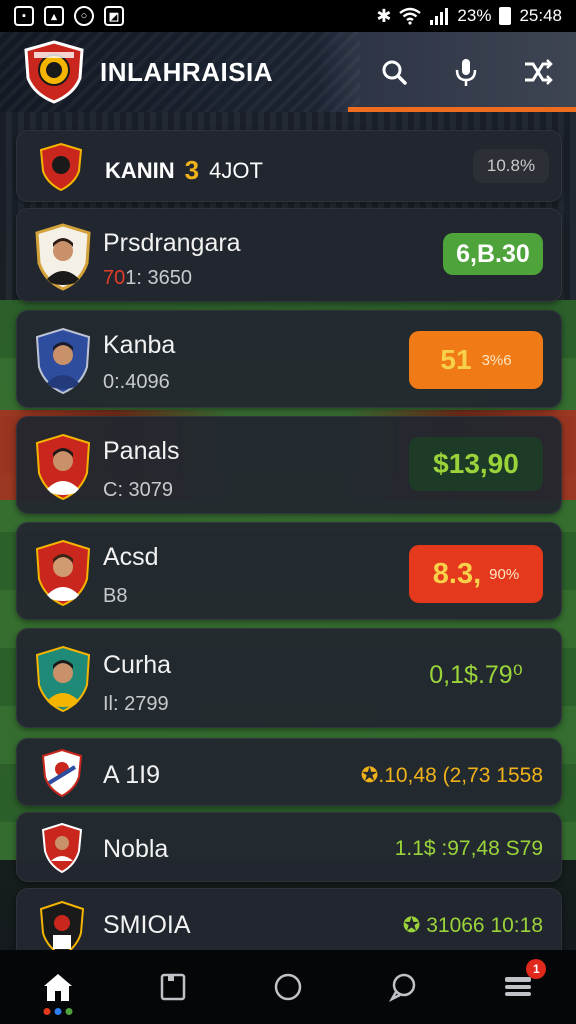 The height and width of the screenshot is (1024, 576). I want to click on club-crest-icon, so click(54, 72).